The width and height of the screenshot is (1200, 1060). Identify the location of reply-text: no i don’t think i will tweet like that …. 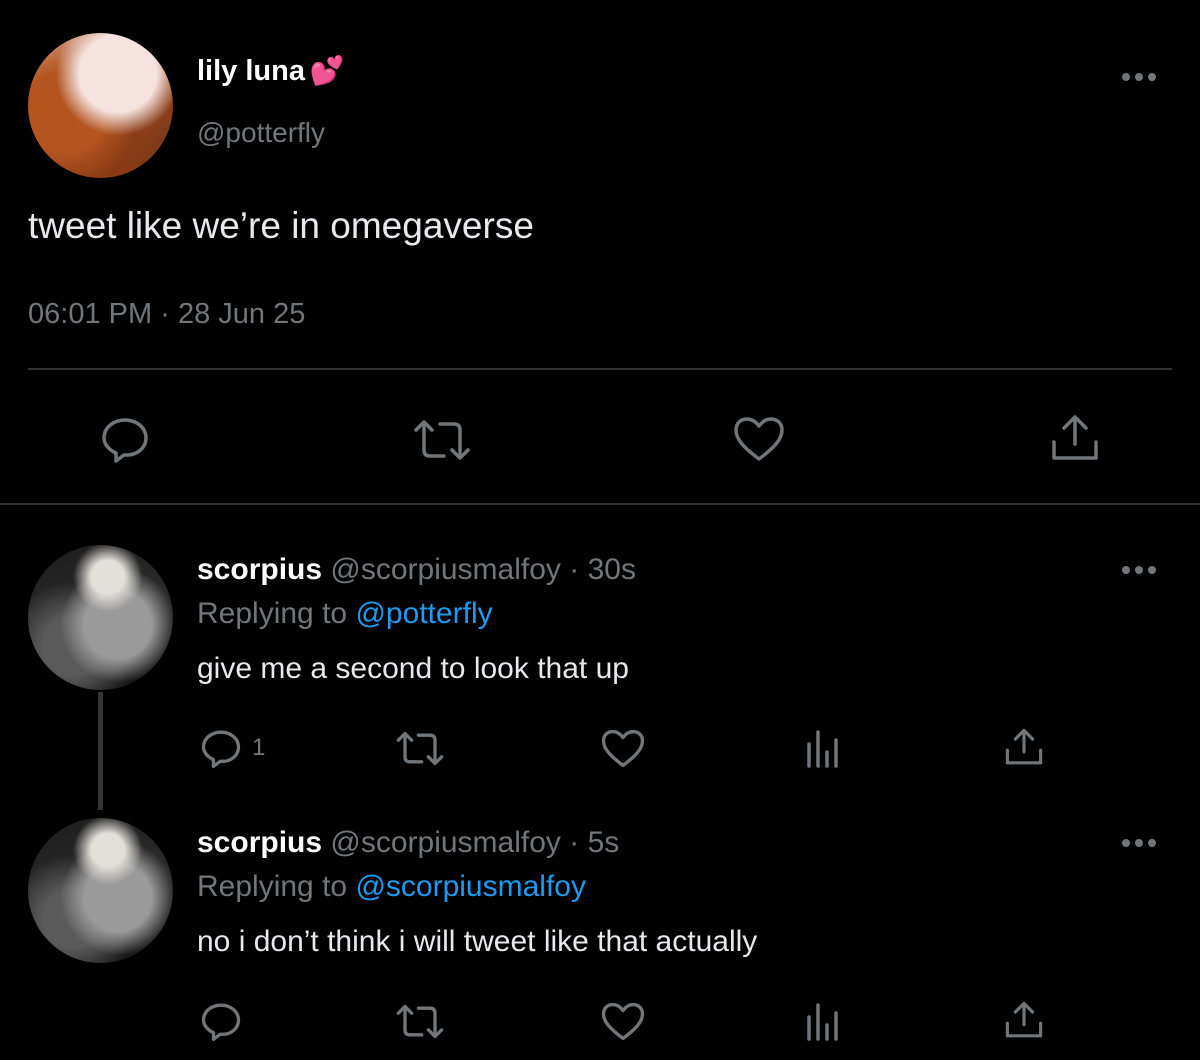
(477, 941).